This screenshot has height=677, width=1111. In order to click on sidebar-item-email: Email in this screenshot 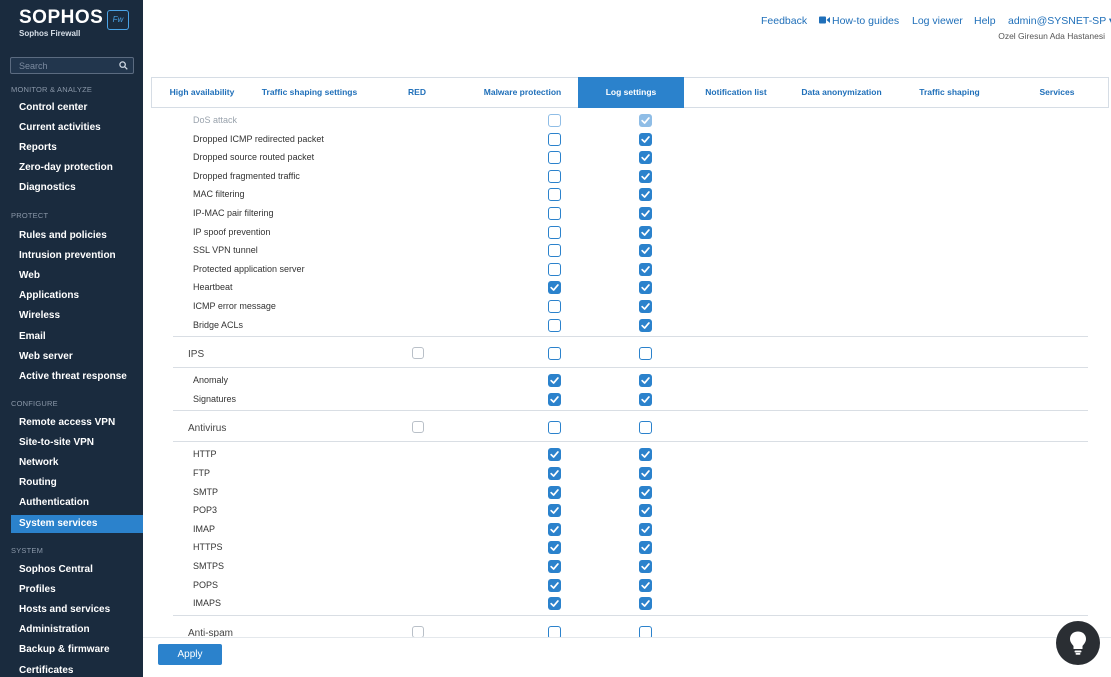, I will do `click(77, 337)`.